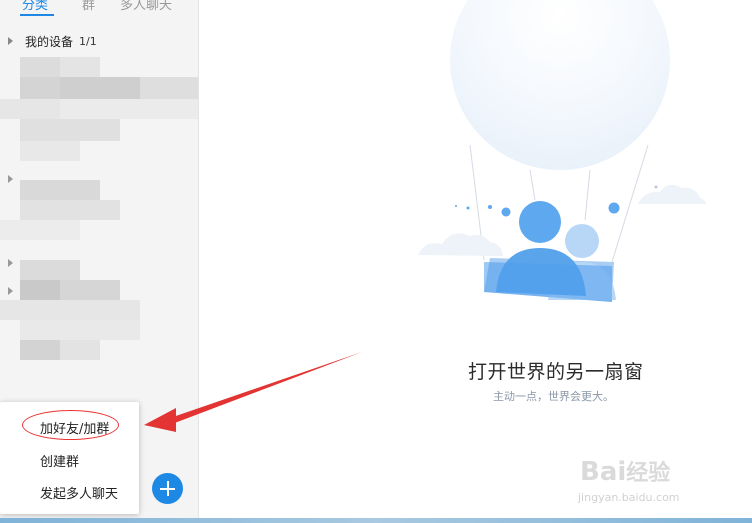 This screenshot has width=752, height=523. I want to click on annotation-arrow, so click(253, 392).